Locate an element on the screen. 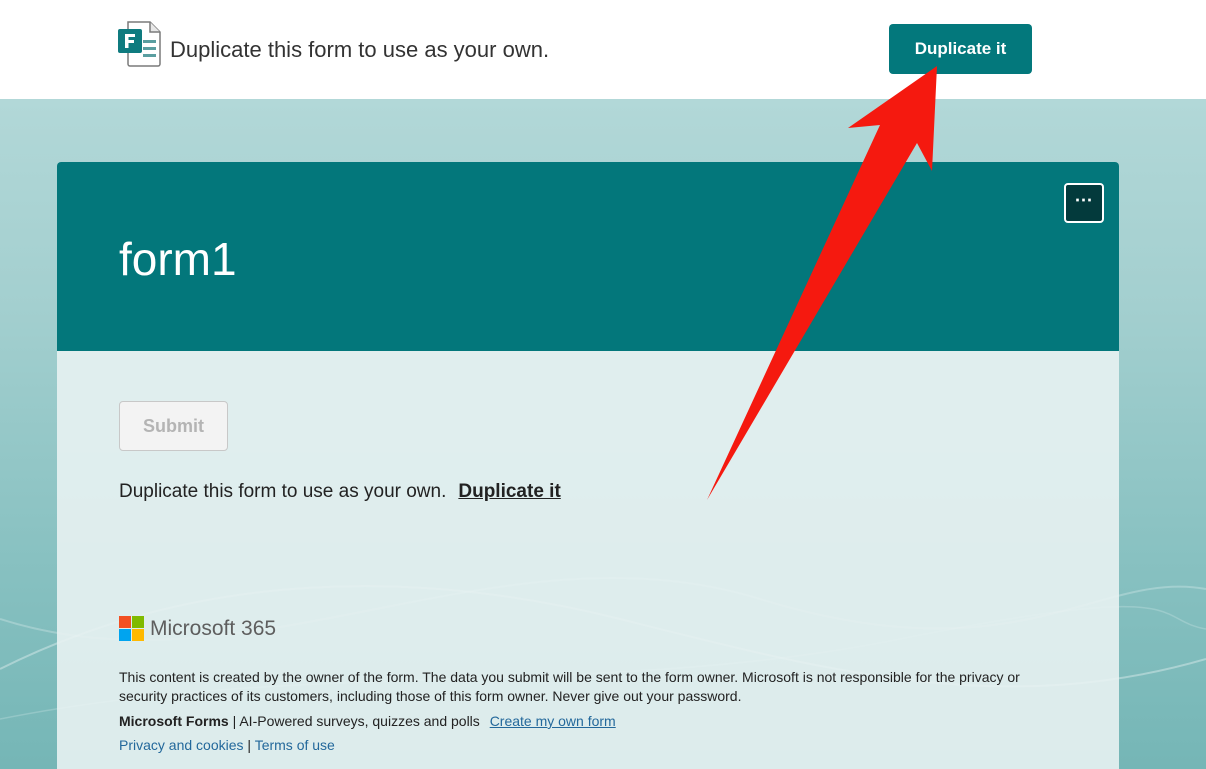 The height and width of the screenshot is (769, 1206). microsoft-logo-icon is located at coordinates (131, 628).